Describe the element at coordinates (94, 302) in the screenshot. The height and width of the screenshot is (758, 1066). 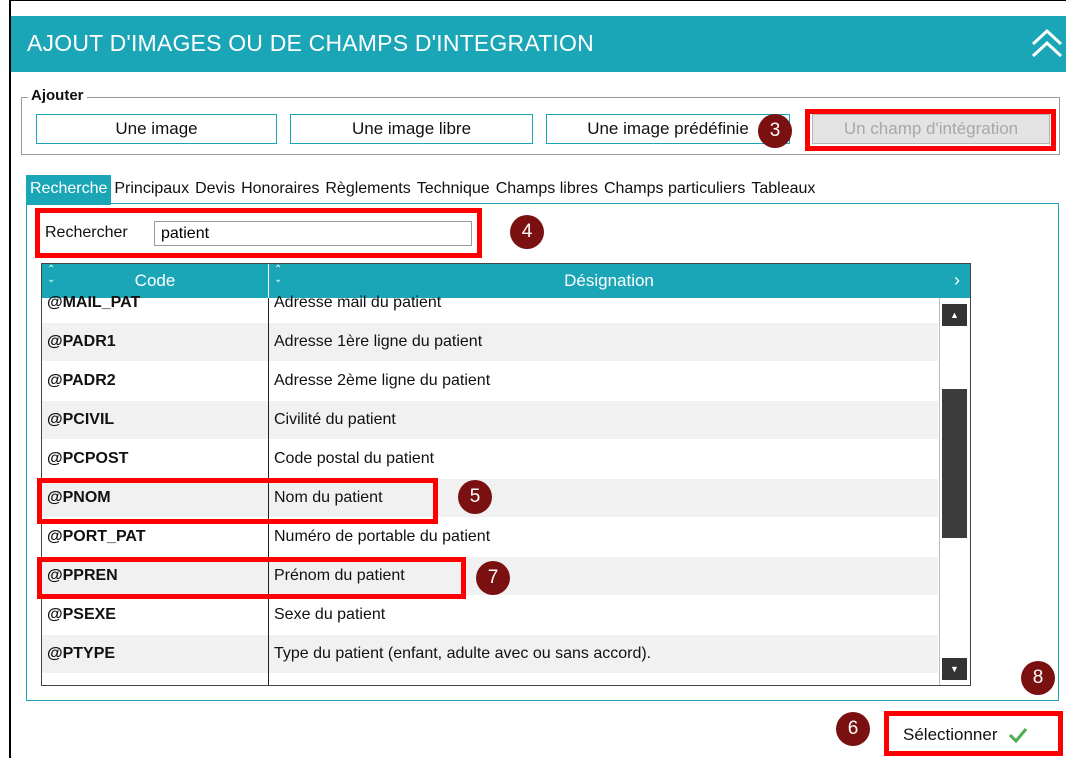
I see `cell-code: @MAIL_PAT` at that location.